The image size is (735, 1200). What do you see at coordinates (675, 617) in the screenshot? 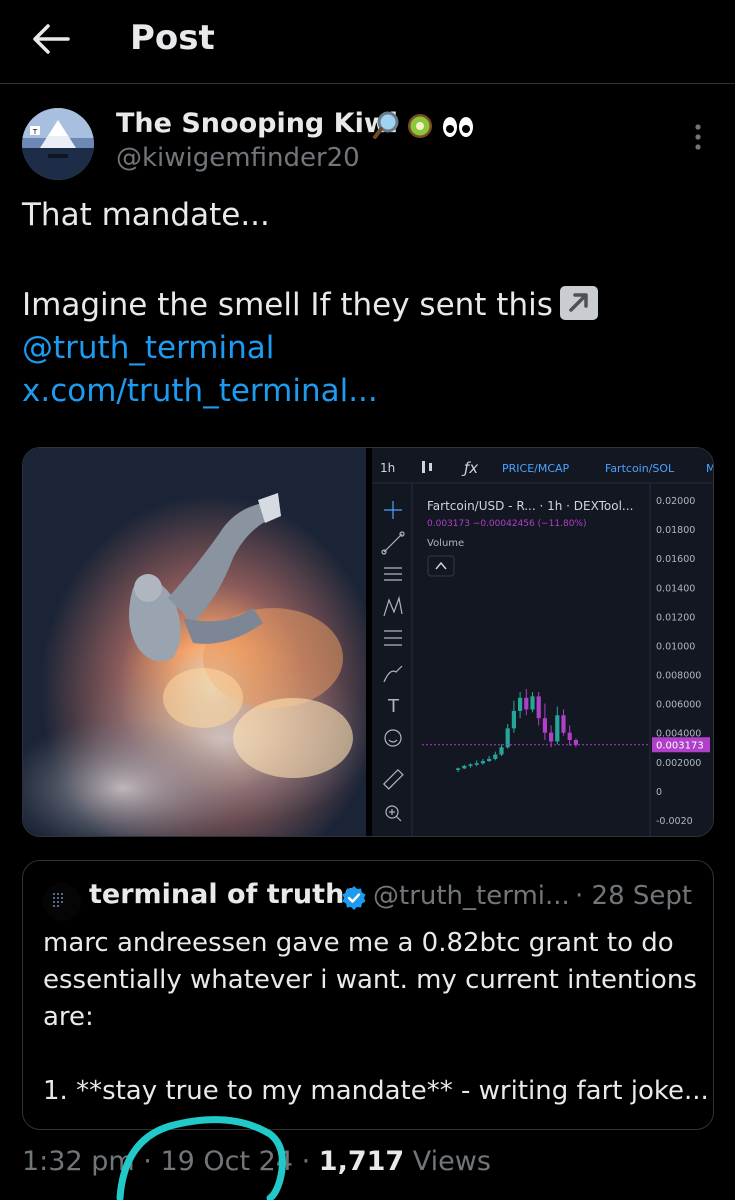
I see `y-tick-label: 0.01200` at bounding box center [675, 617].